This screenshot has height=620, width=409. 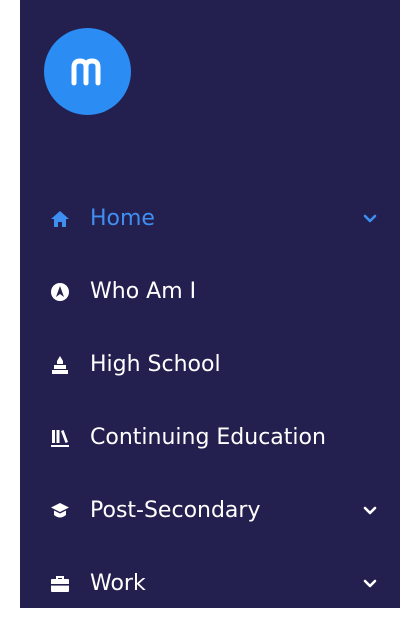 I want to click on m-logo-icon, so click(x=85, y=71).